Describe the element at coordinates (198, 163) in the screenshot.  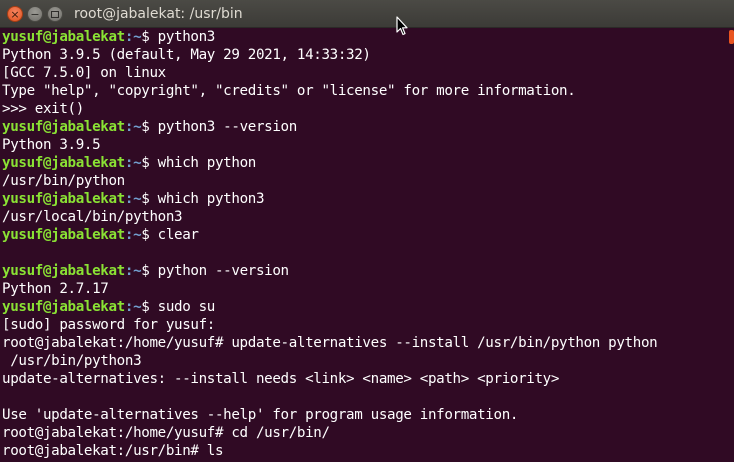
I see `line-text: $ which python` at that location.